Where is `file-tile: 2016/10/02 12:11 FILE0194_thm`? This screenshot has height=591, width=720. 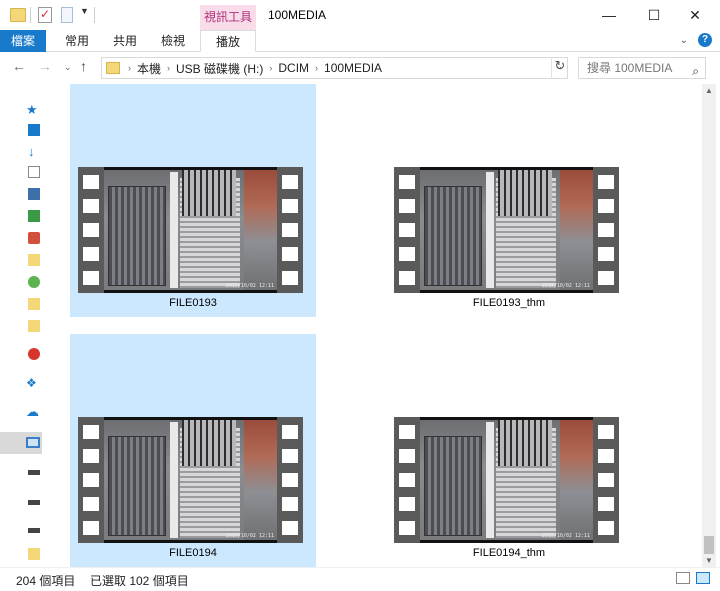 file-tile: 2016/10/02 12:11 FILE0194_thm is located at coordinates (509, 450).